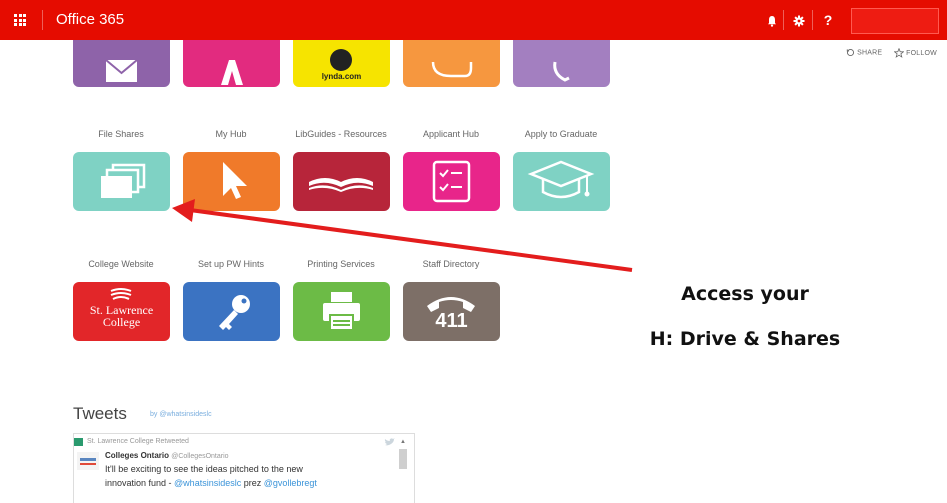 The image size is (947, 503). What do you see at coordinates (78, 442) in the screenshot?
I see `retweet-badge-icon` at bounding box center [78, 442].